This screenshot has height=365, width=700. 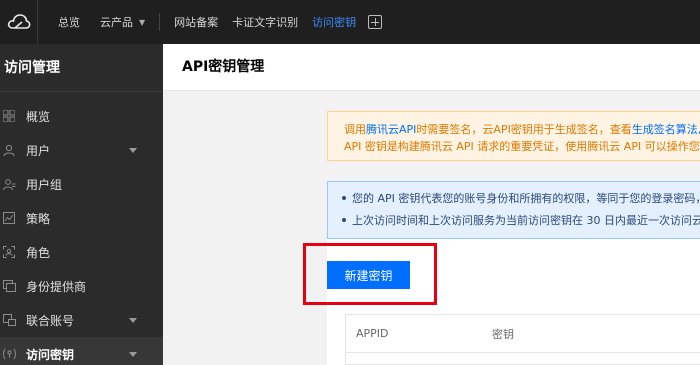 I want to click on warning-text: 时需要签名，云API密钥用于生成签名，查看, so click(x=524, y=129).